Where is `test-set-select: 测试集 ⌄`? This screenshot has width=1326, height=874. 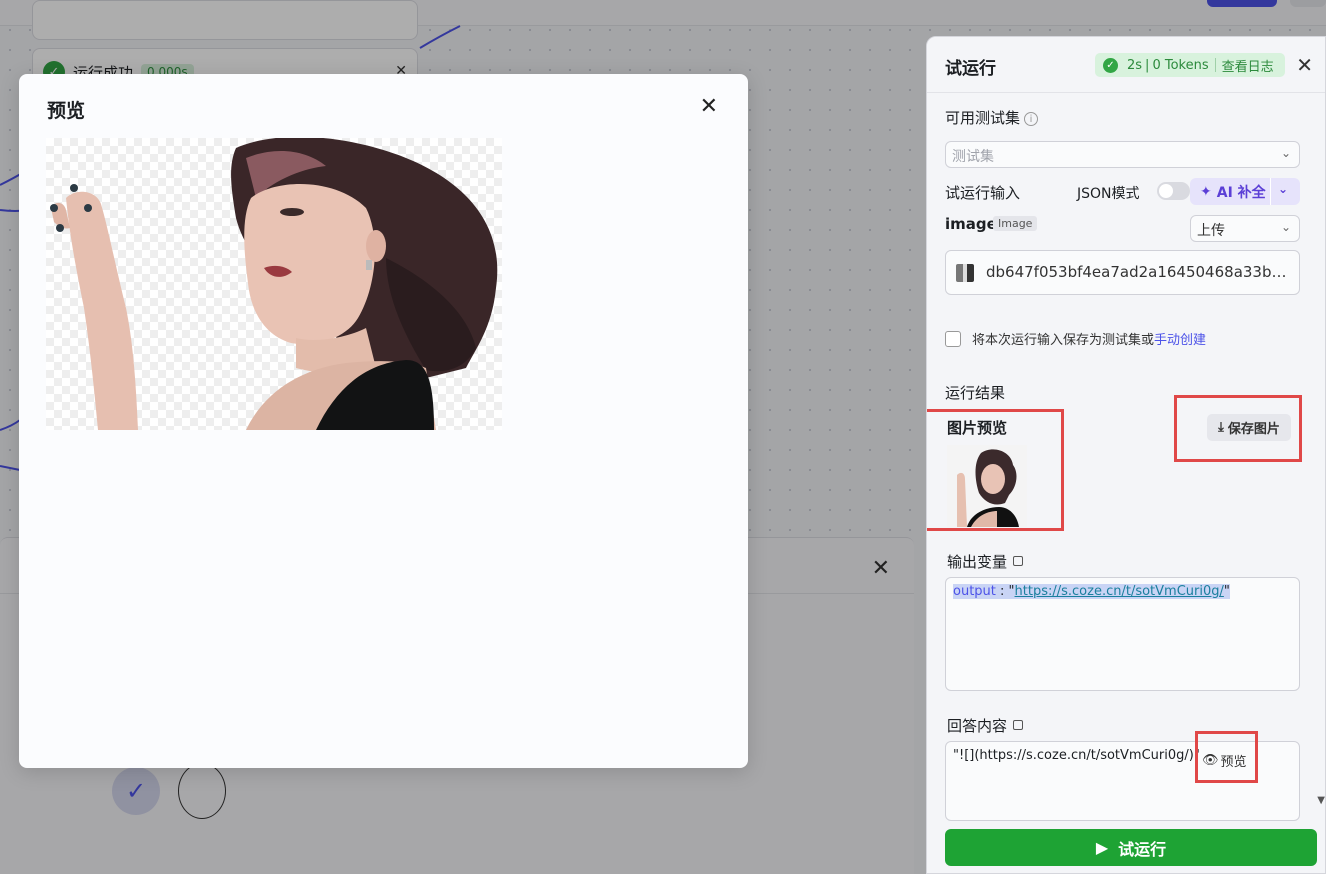 test-set-select: 测试集 ⌄ is located at coordinates (1122, 154).